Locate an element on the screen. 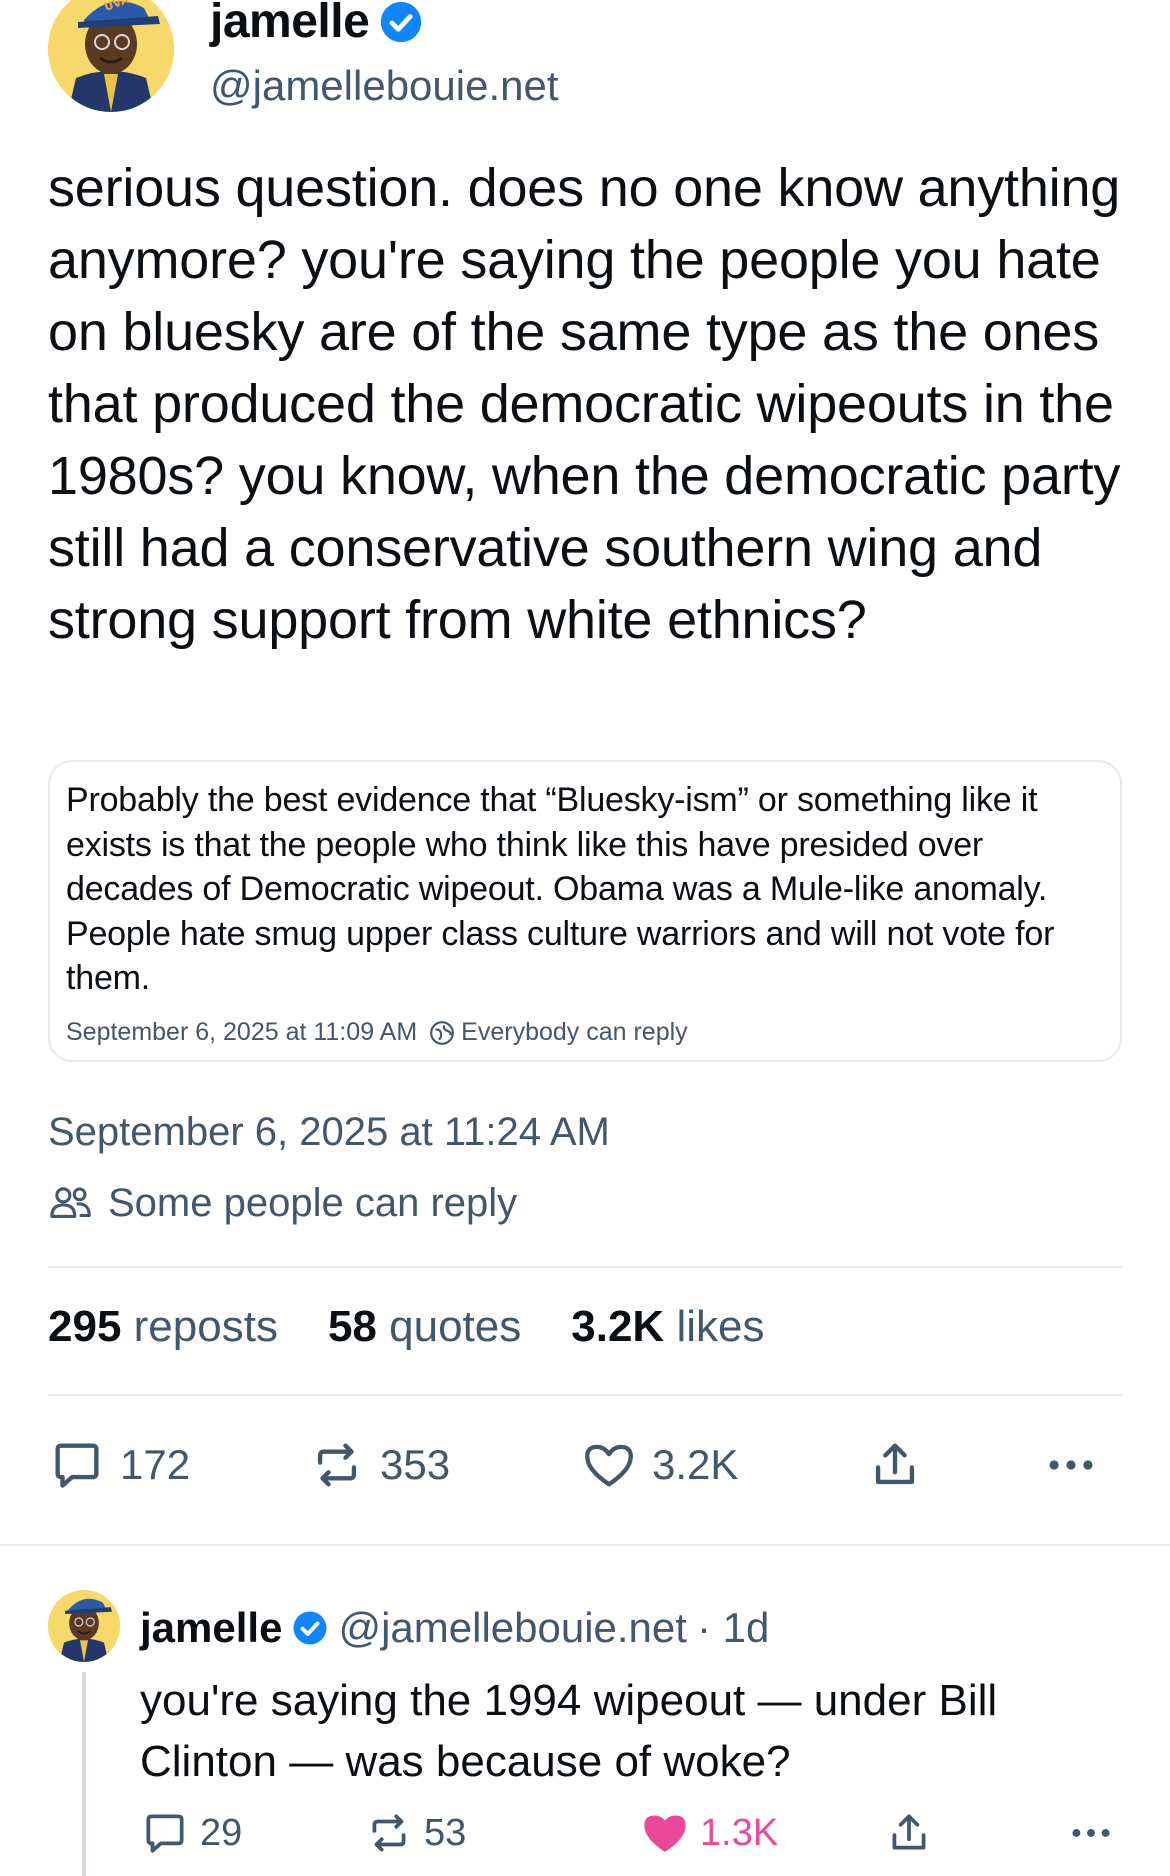 Image resolution: width=1170 pixels, height=1876 pixels. author-name-text: jamelle is located at coordinates (290, 24).